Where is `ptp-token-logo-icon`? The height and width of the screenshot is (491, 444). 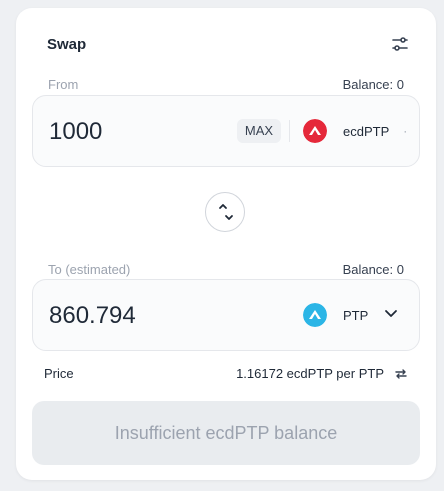 ptp-token-logo-icon is located at coordinates (315, 315).